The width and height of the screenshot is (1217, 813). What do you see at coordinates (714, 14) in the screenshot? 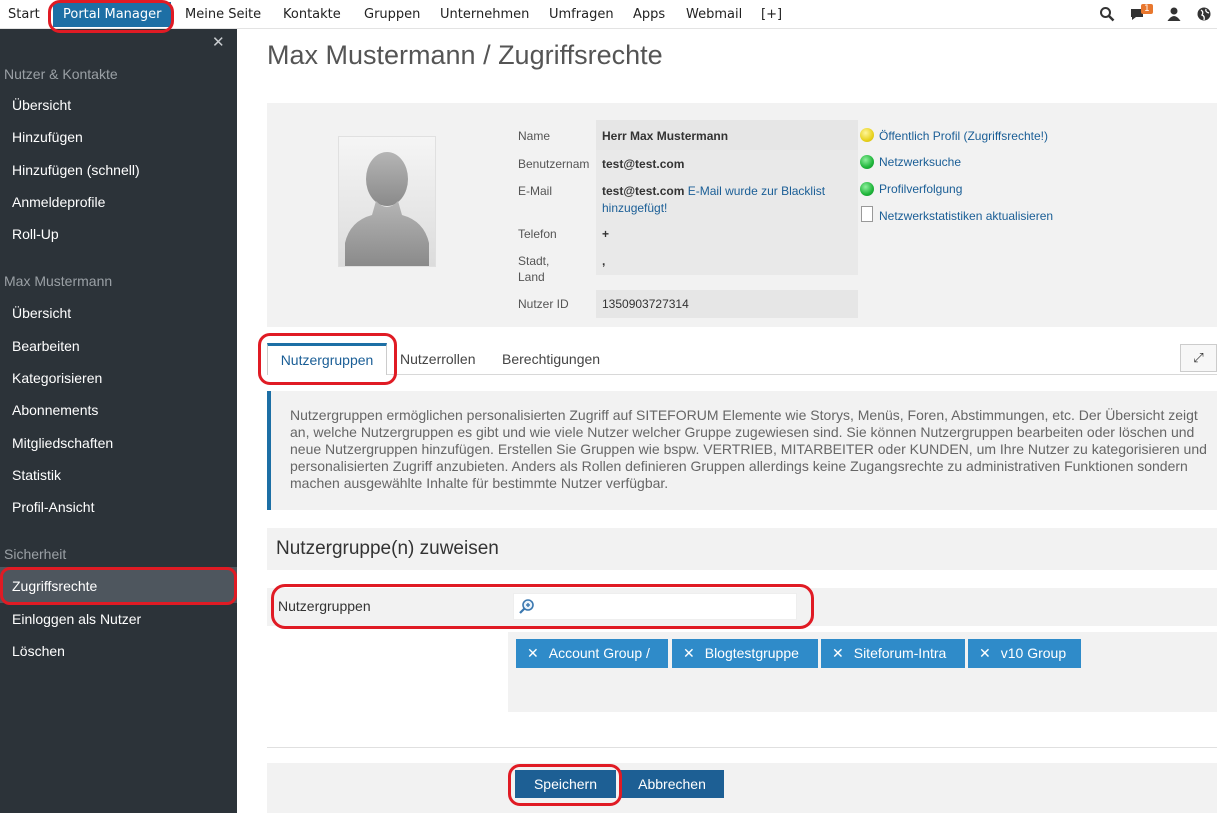
I see `nav-webmail: Webmail` at bounding box center [714, 14].